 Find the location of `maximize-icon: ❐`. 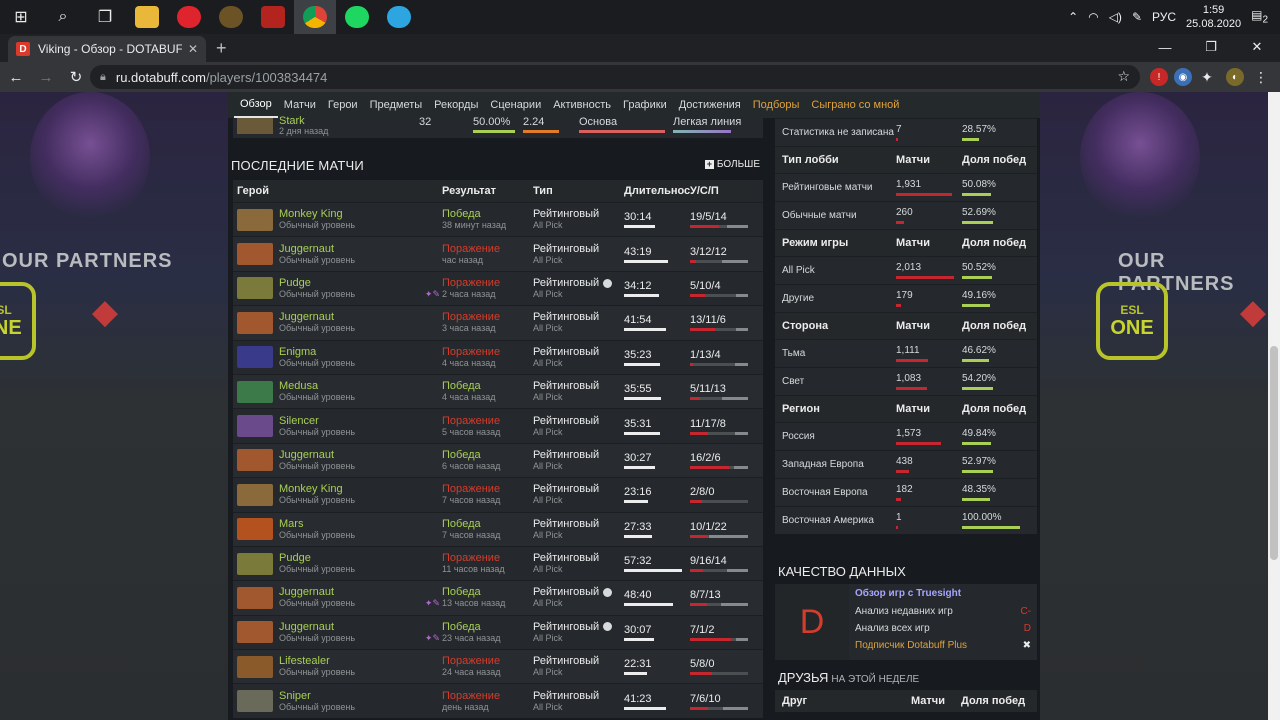

maximize-icon: ❐ is located at coordinates (1211, 47).